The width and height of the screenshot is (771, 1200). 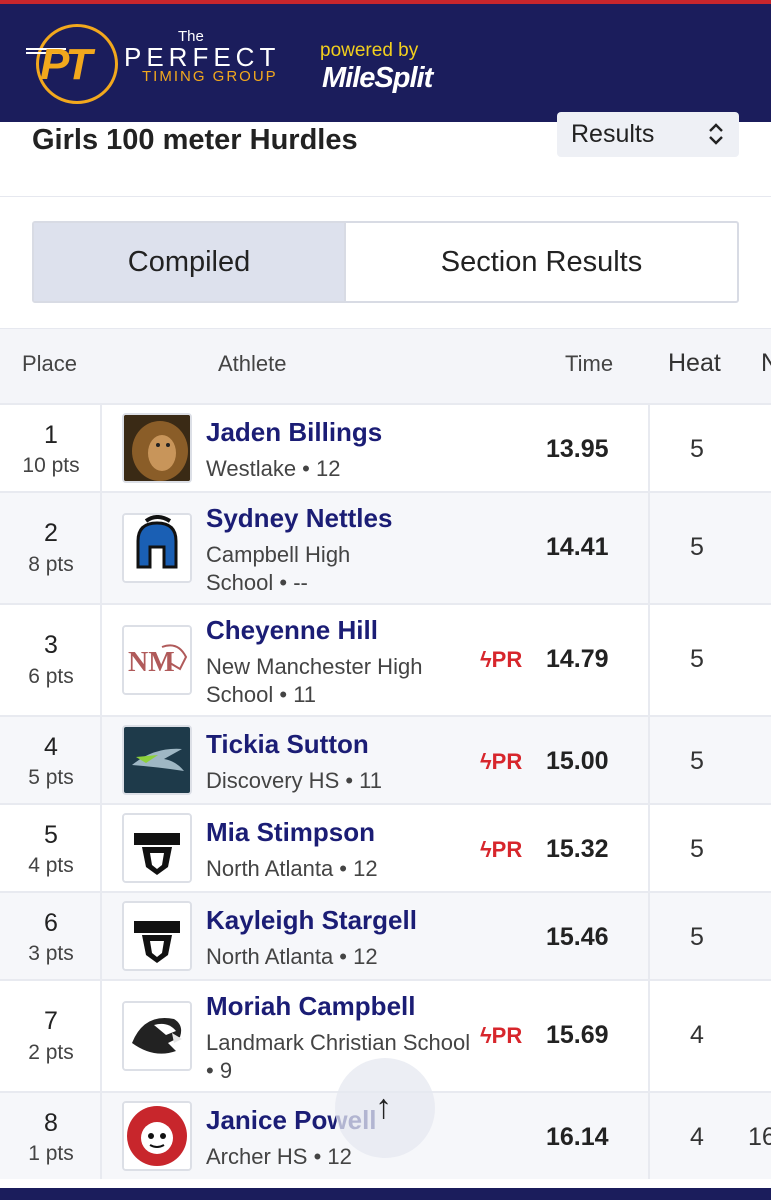 What do you see at coordinates (577, 1137) in the screenshot?
I see `result-time: 16.14` at bounding box center [577, 1137].